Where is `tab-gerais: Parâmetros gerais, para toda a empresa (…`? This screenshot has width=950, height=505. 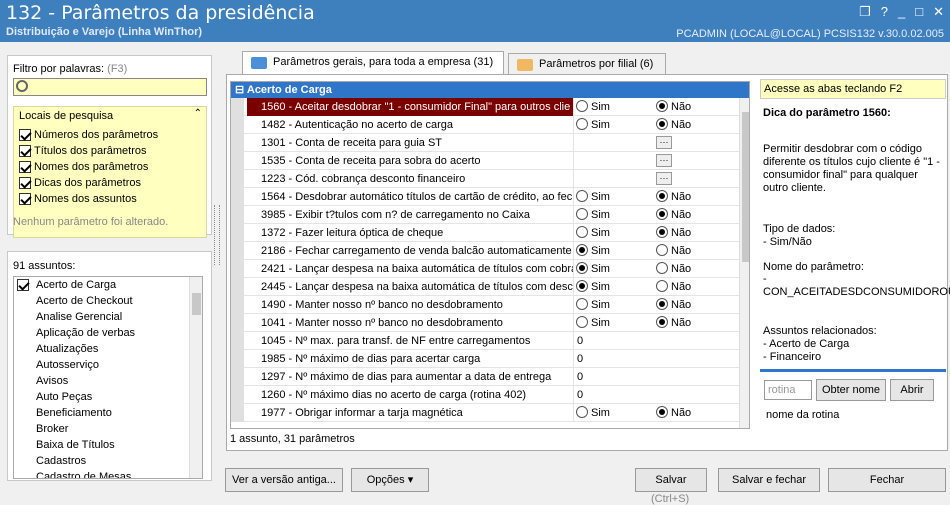
tab-gerais: Parâmetros gerais, para toda a empresa (… is located at coordinates (373, 63).